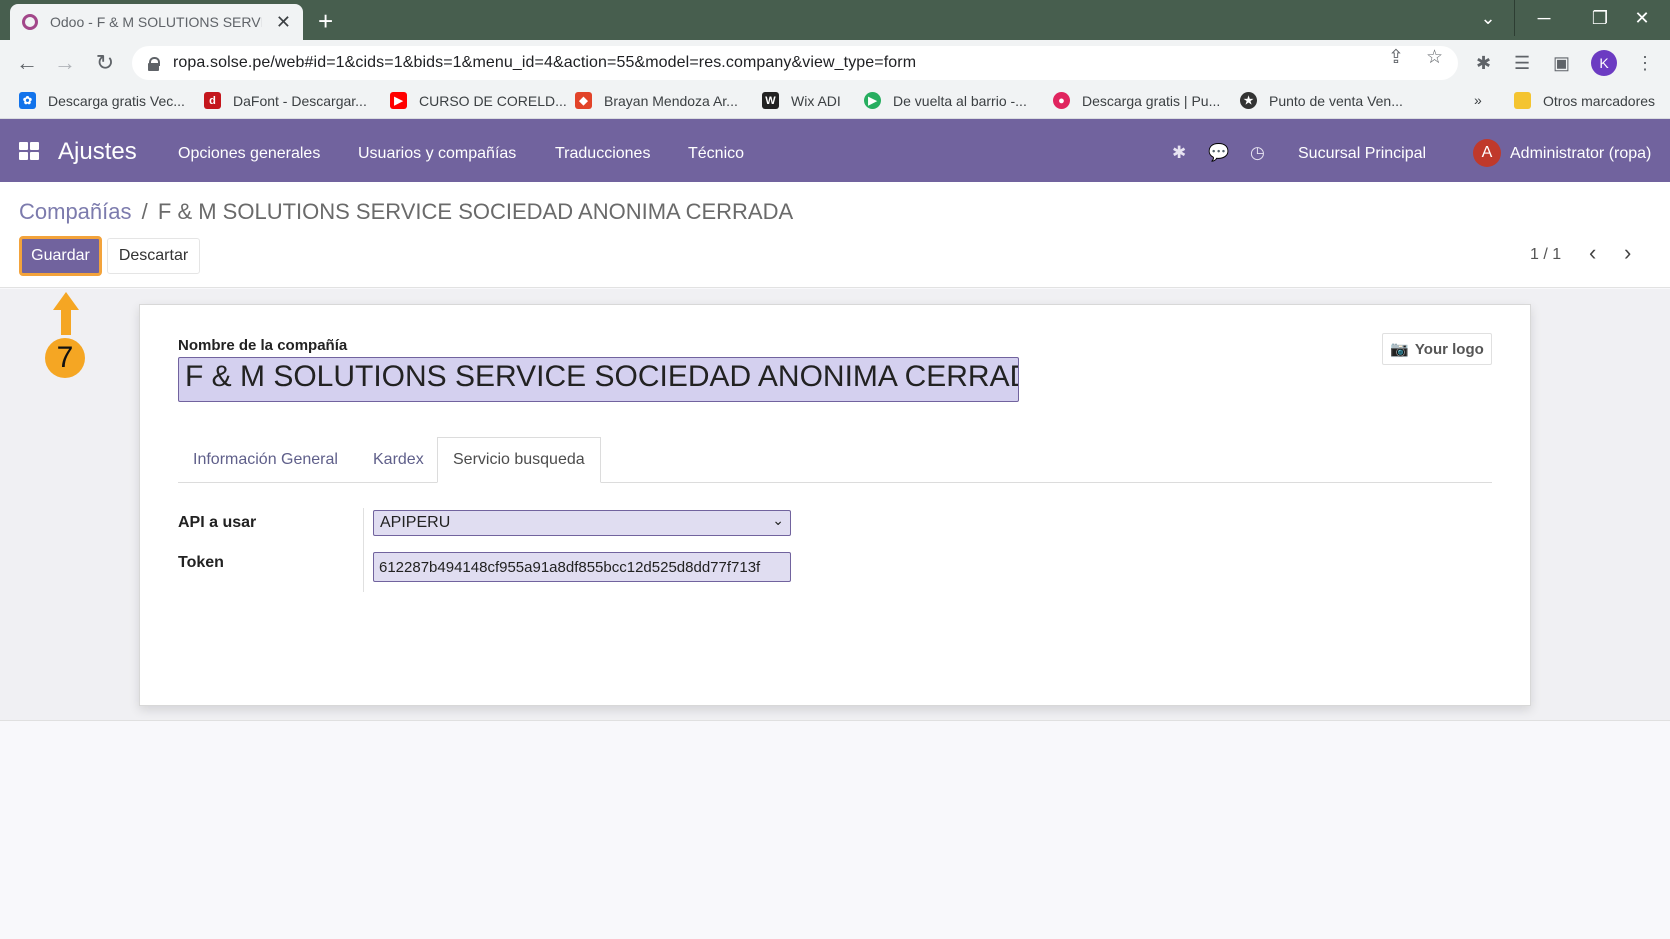 The width and height of the screenshot is (1670, 939). What do you see at coordinates (1257, 153) in the screenshot?
I see `activity-clock-icon: ◷` at bounding box center [1257, 153].